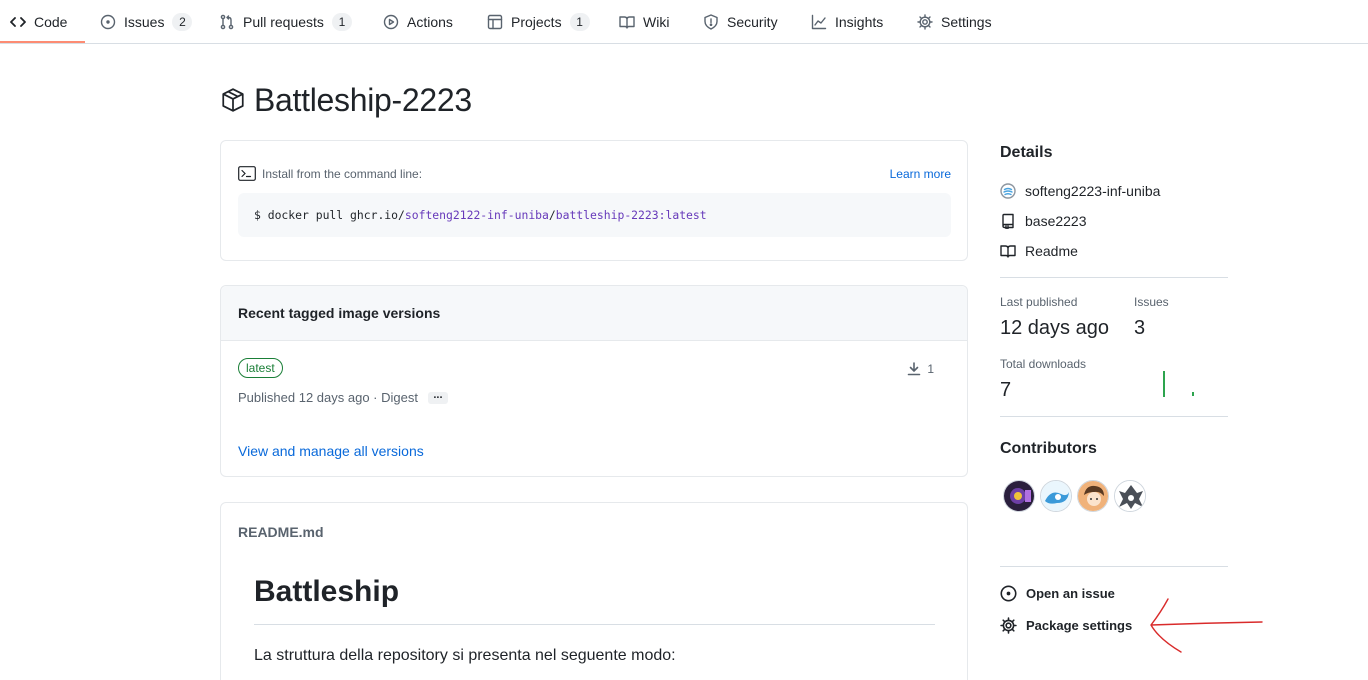 This screenshot has height=680, width=1368. I want to click on package-icon, so click(233, 100).